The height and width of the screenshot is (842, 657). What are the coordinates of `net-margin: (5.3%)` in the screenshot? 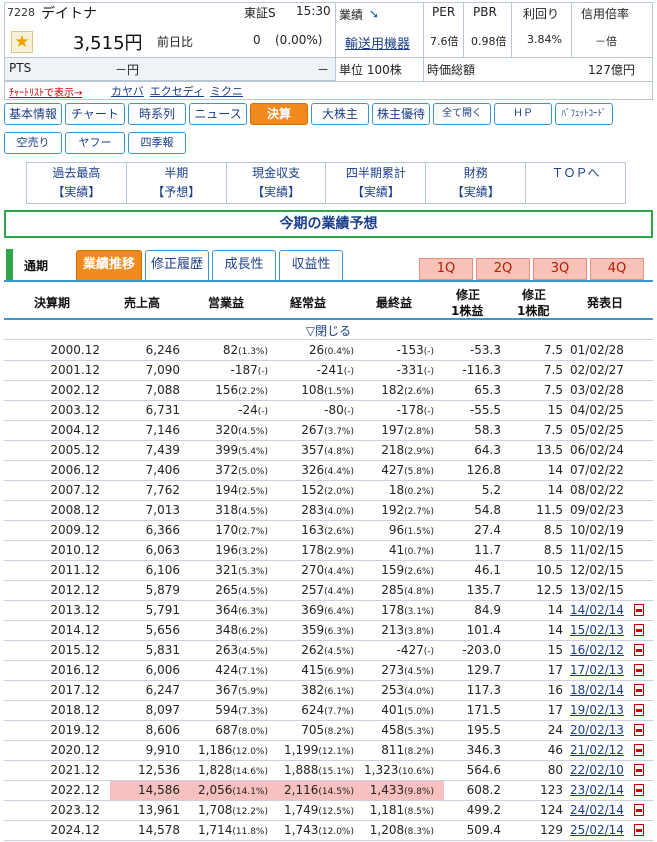 It's located at (419, 732).